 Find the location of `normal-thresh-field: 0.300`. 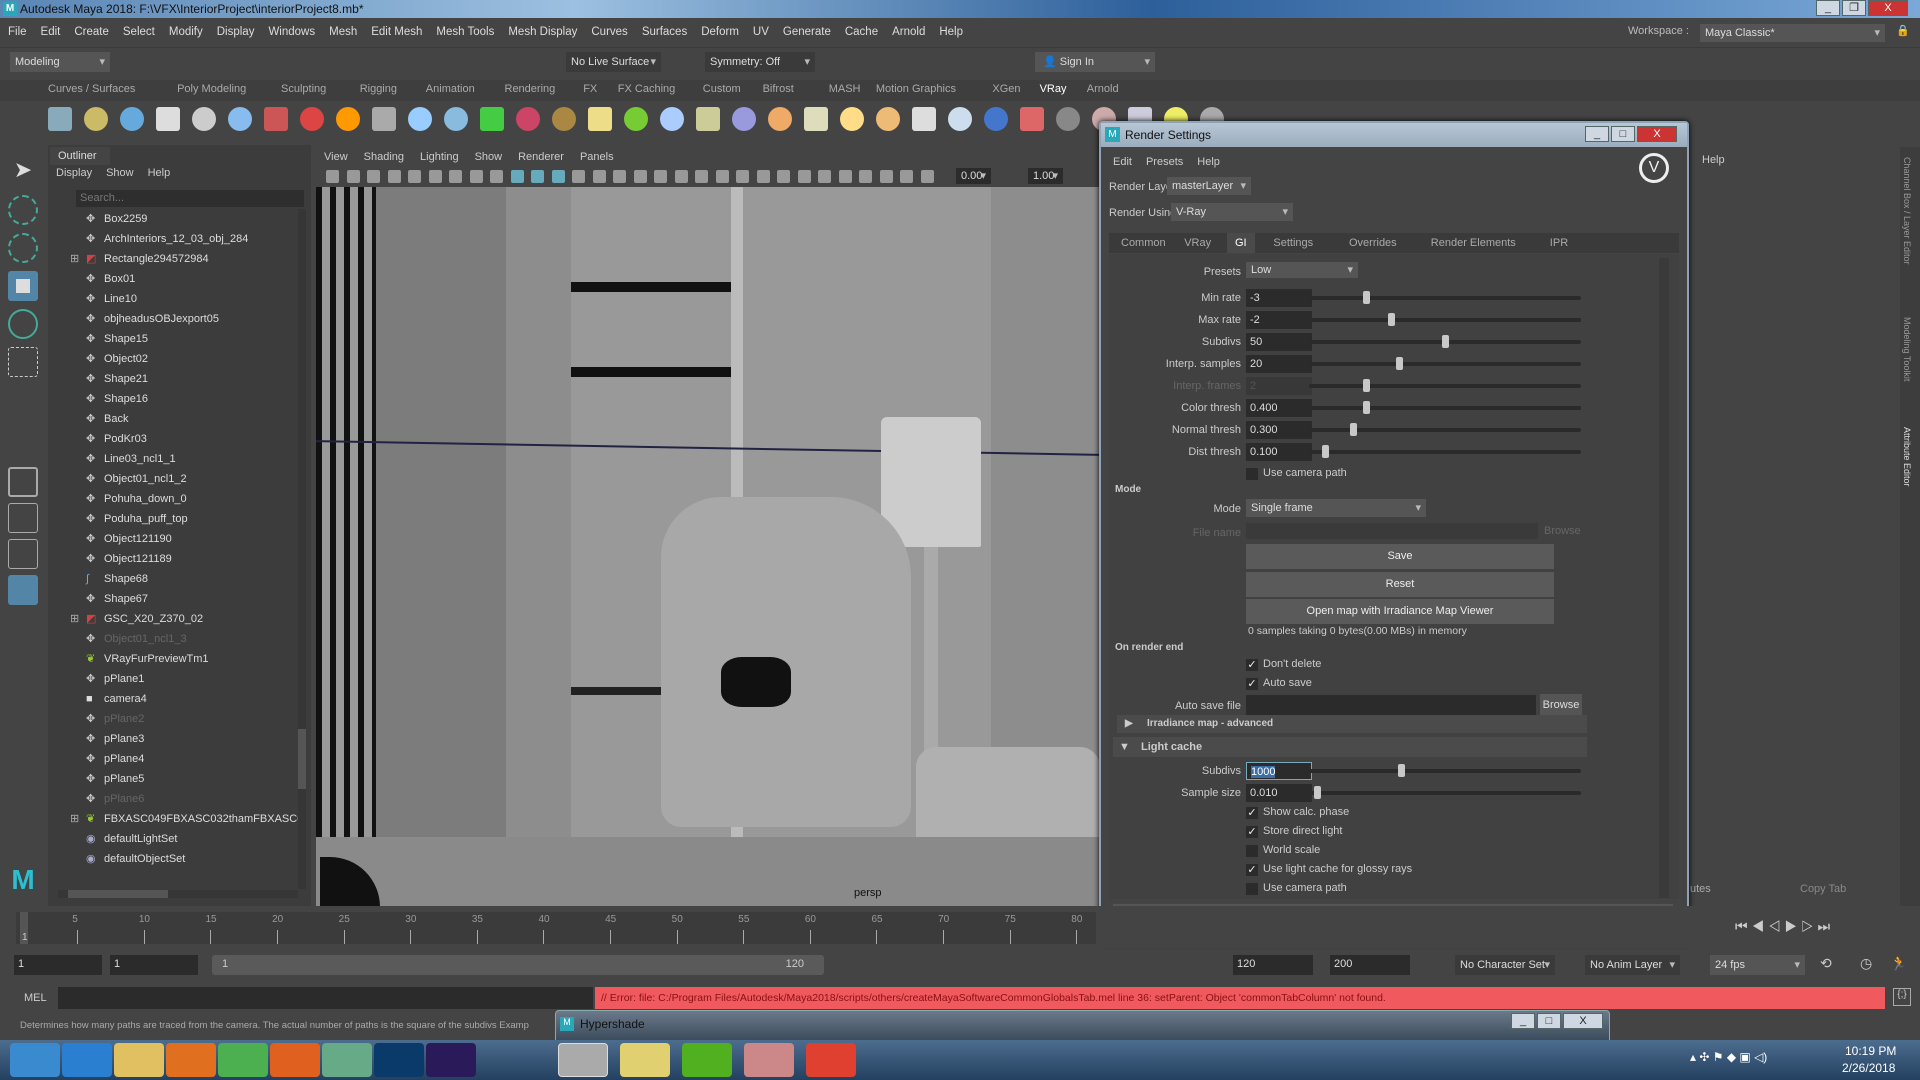

normal-thresh-field: 0.300 is located at coordinates (1279, 430).